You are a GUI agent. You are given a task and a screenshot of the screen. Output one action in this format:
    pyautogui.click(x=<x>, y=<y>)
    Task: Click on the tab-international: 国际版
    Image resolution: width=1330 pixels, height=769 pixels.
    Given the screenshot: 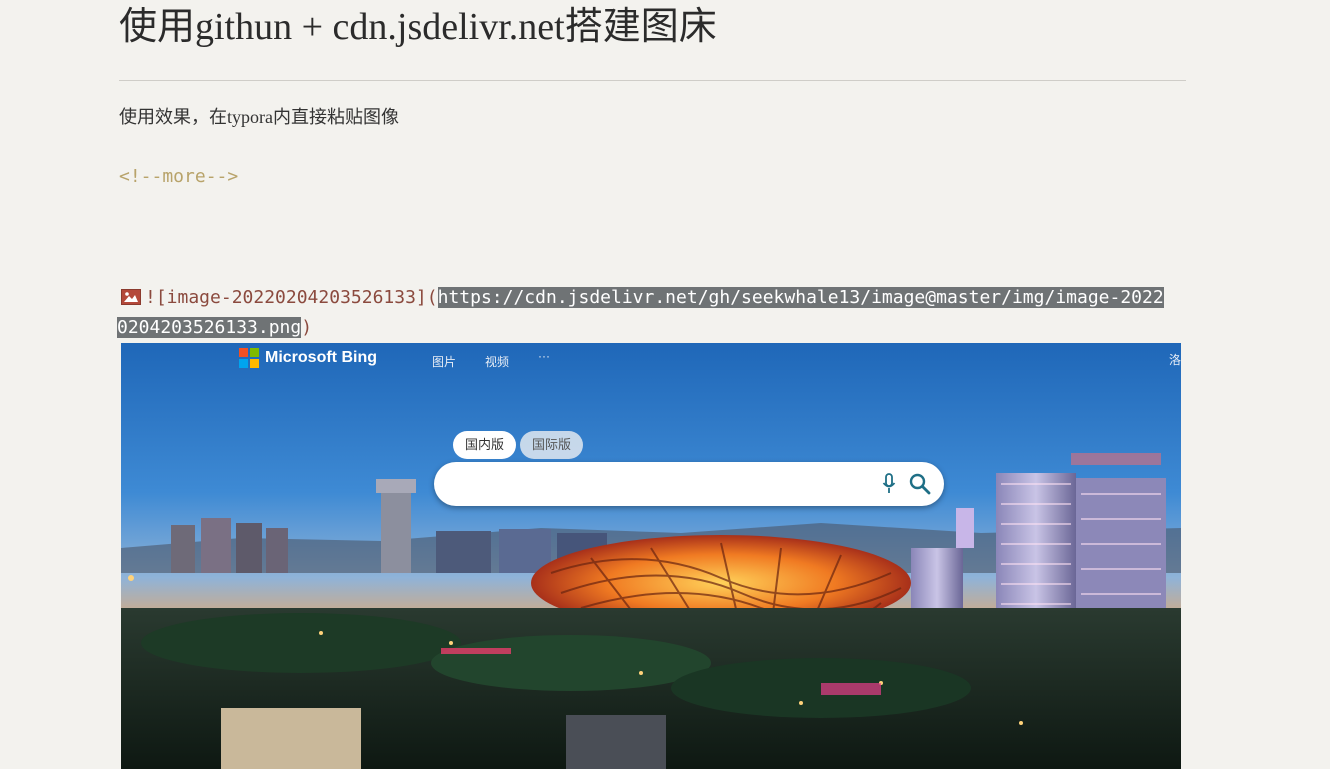 What is the action you would take?
    pyautogui.click(x=552, y=445)
    